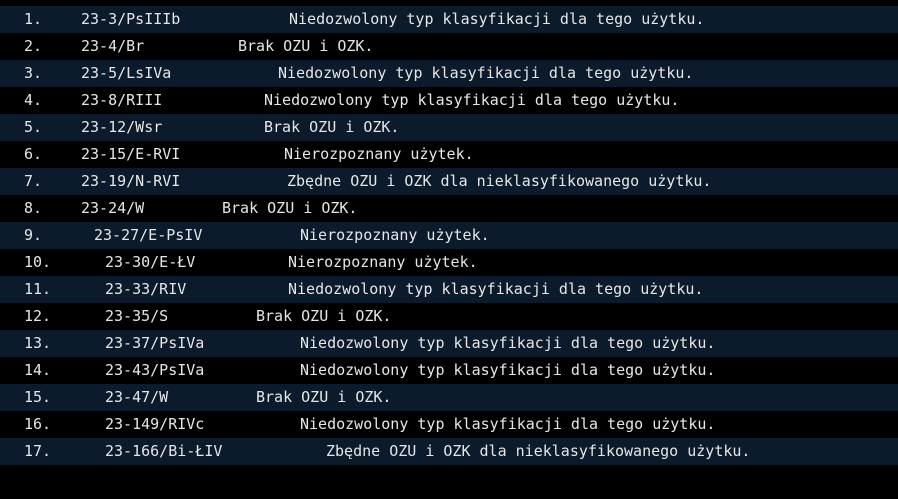 This screenshot has height=499, width=898. Describe the element at coordinates (150, 262) in the screenshot. I see `item-code: 23-30/E-ŁV` at that location.